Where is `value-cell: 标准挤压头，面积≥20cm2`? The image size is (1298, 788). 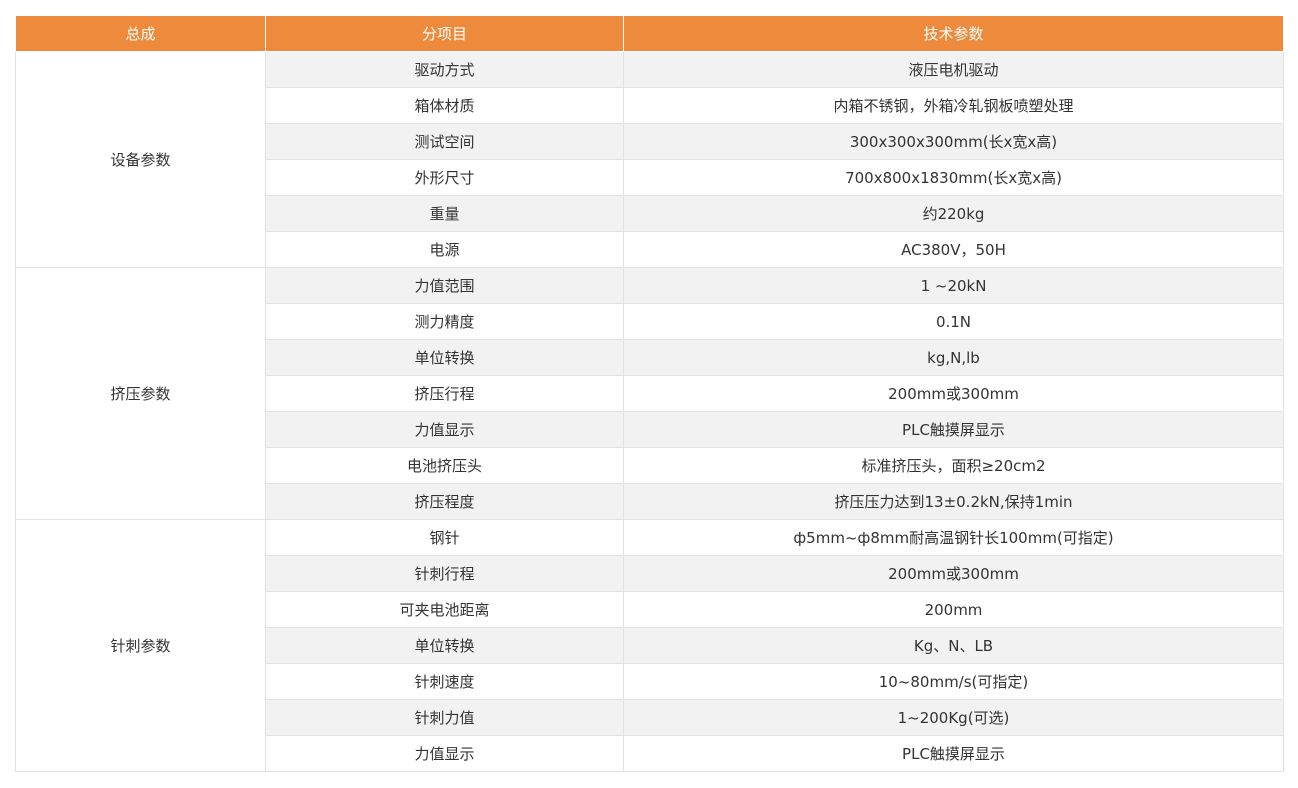
value-cell: 标准挤压头，面积≥20cm2 is located at coordinates (953, 465).